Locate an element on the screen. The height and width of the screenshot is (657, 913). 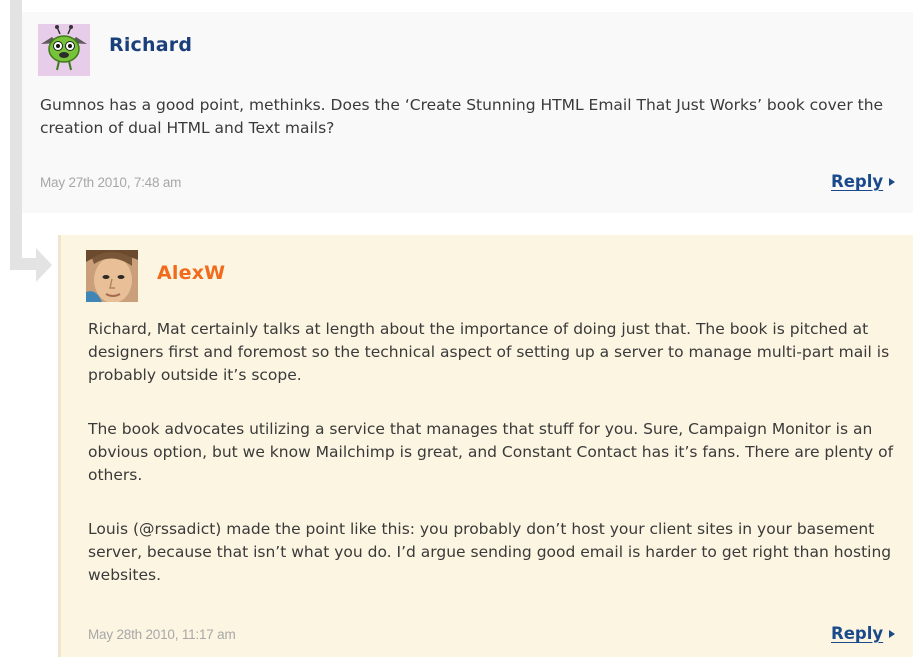
face-portrait-avatar-icon is located at coordinates (112, 276).